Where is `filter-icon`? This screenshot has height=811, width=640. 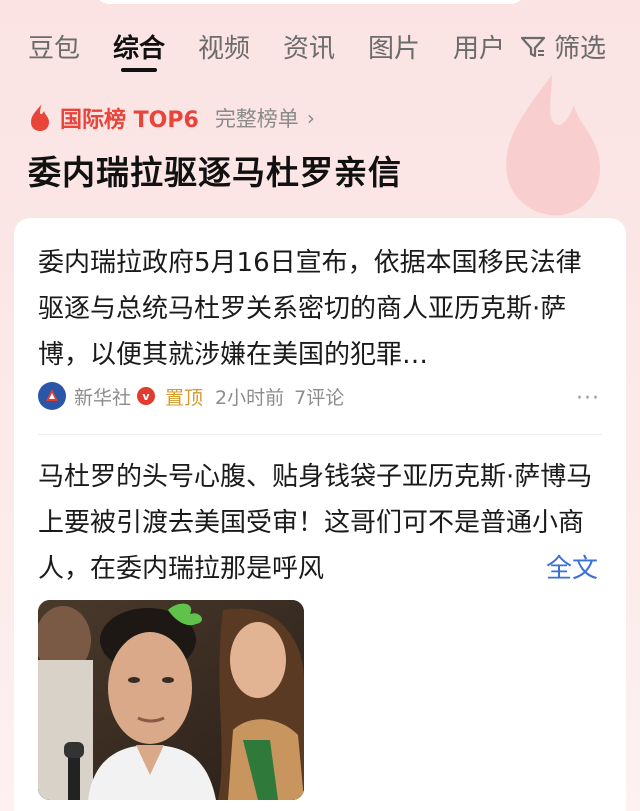 filter-icon is located at coordinates (533, 46).